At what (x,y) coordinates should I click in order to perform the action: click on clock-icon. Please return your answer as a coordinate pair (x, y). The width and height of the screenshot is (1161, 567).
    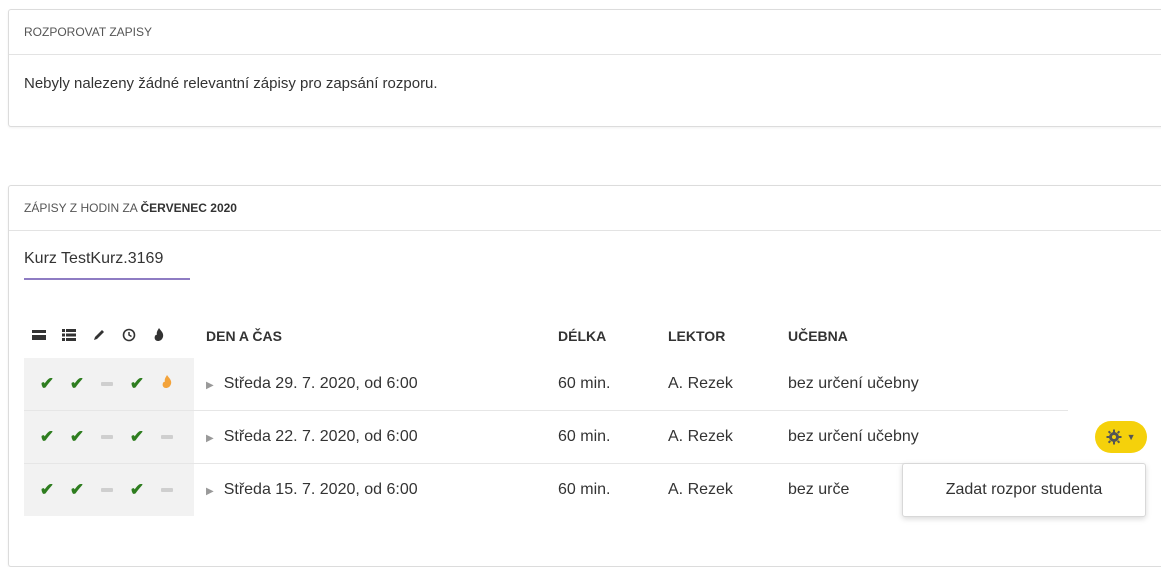
    Looking at the image, I should click on (137, 336).